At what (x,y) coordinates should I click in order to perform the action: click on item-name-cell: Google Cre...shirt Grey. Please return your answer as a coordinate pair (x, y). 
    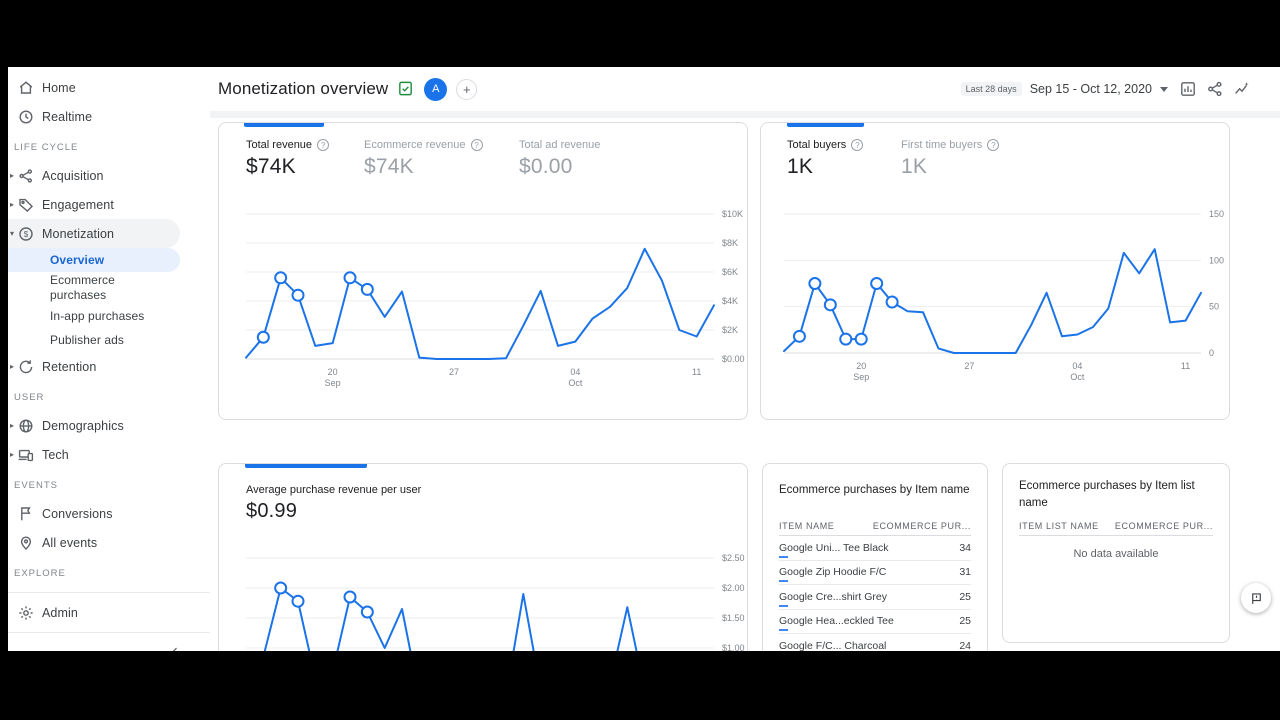
    Looking at the image, I should click on (833, 596).